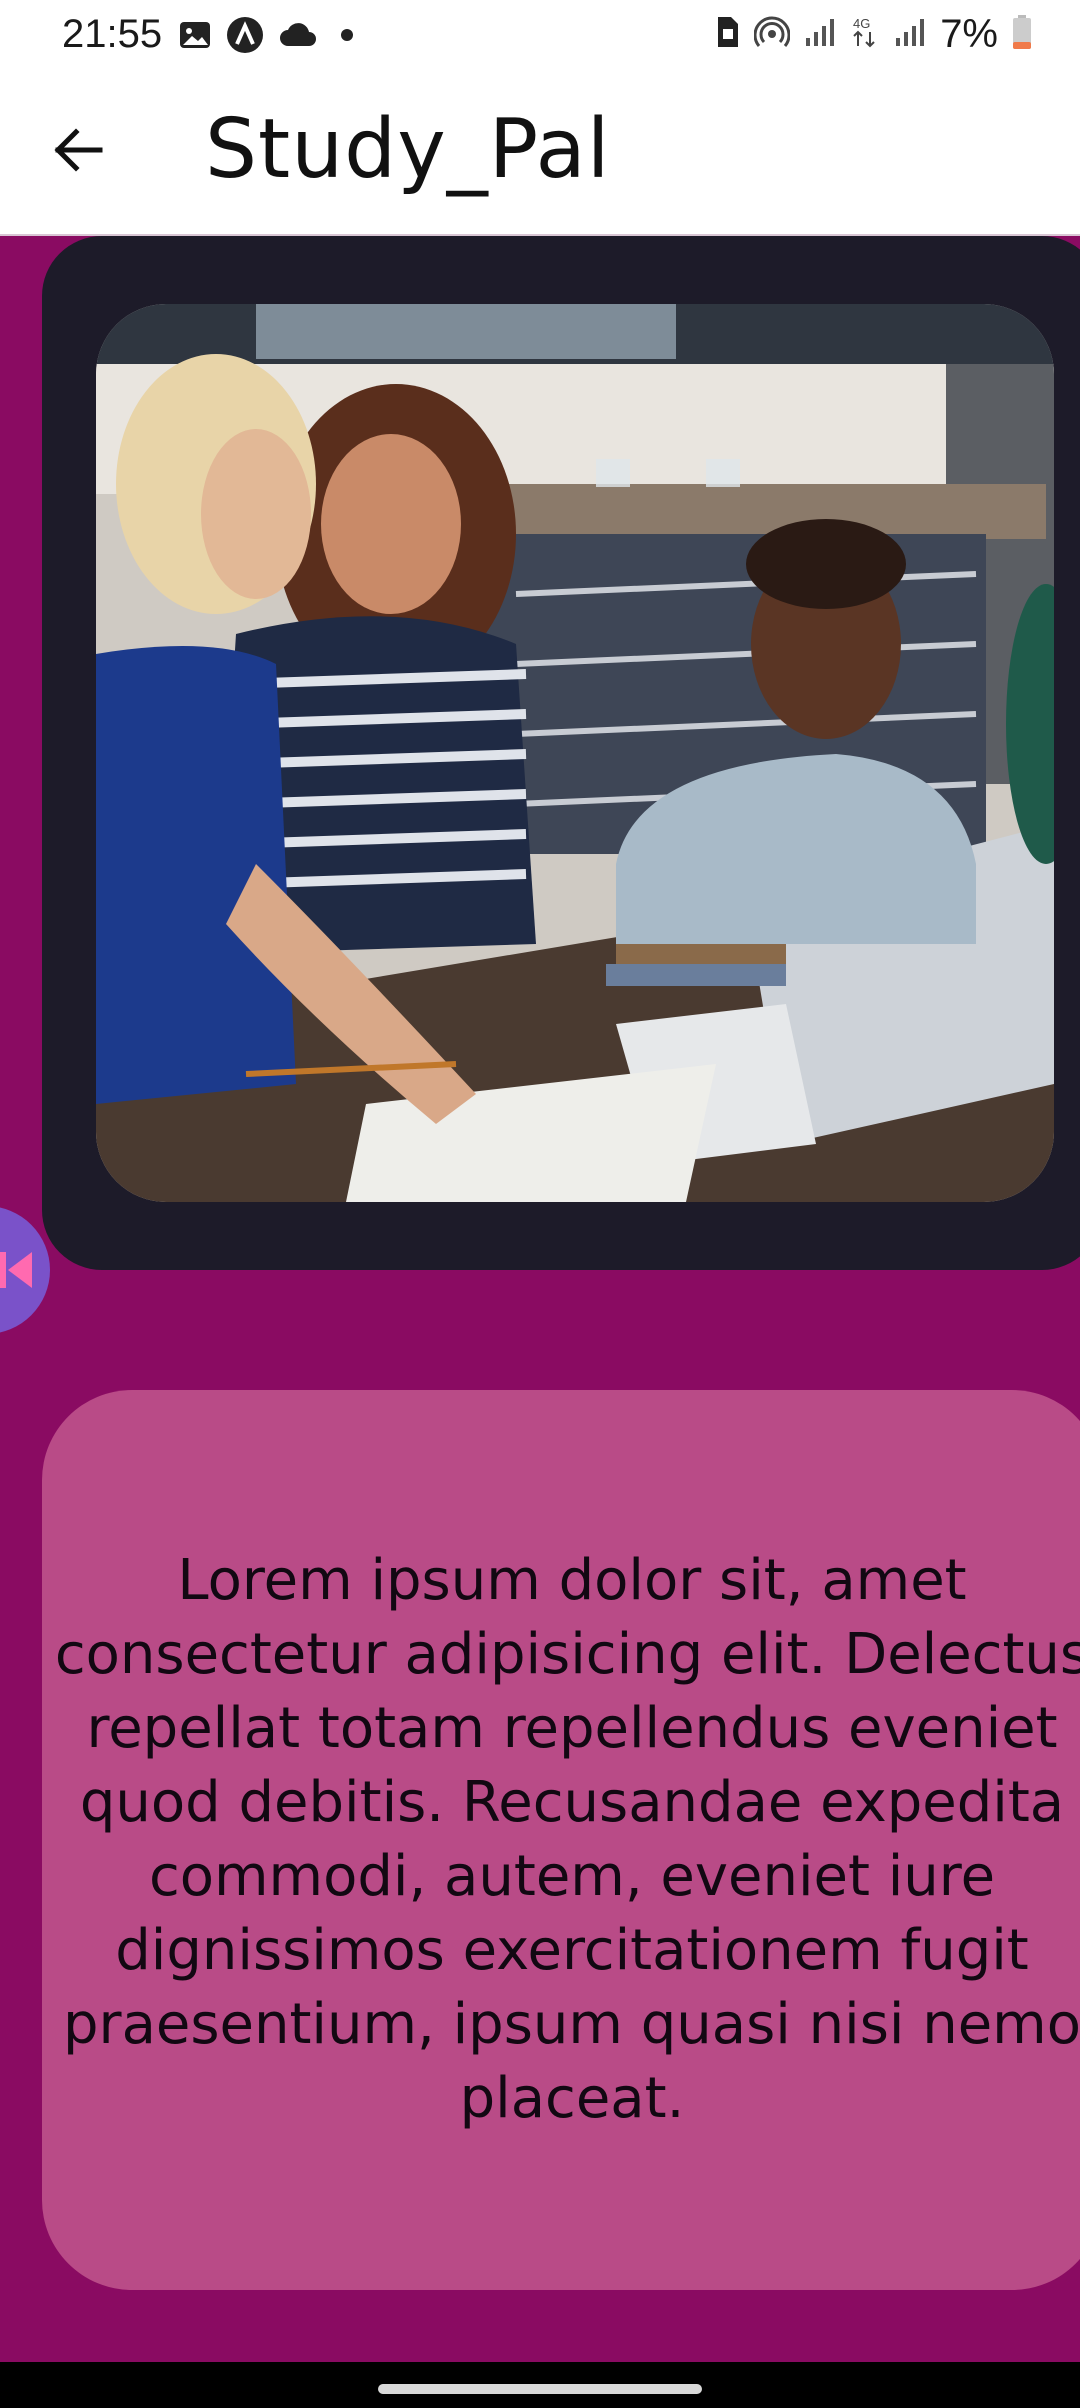 This screenshot has height=2408, width=1080. I want to click on app-bar: Study_Pal, so click(540, 154).